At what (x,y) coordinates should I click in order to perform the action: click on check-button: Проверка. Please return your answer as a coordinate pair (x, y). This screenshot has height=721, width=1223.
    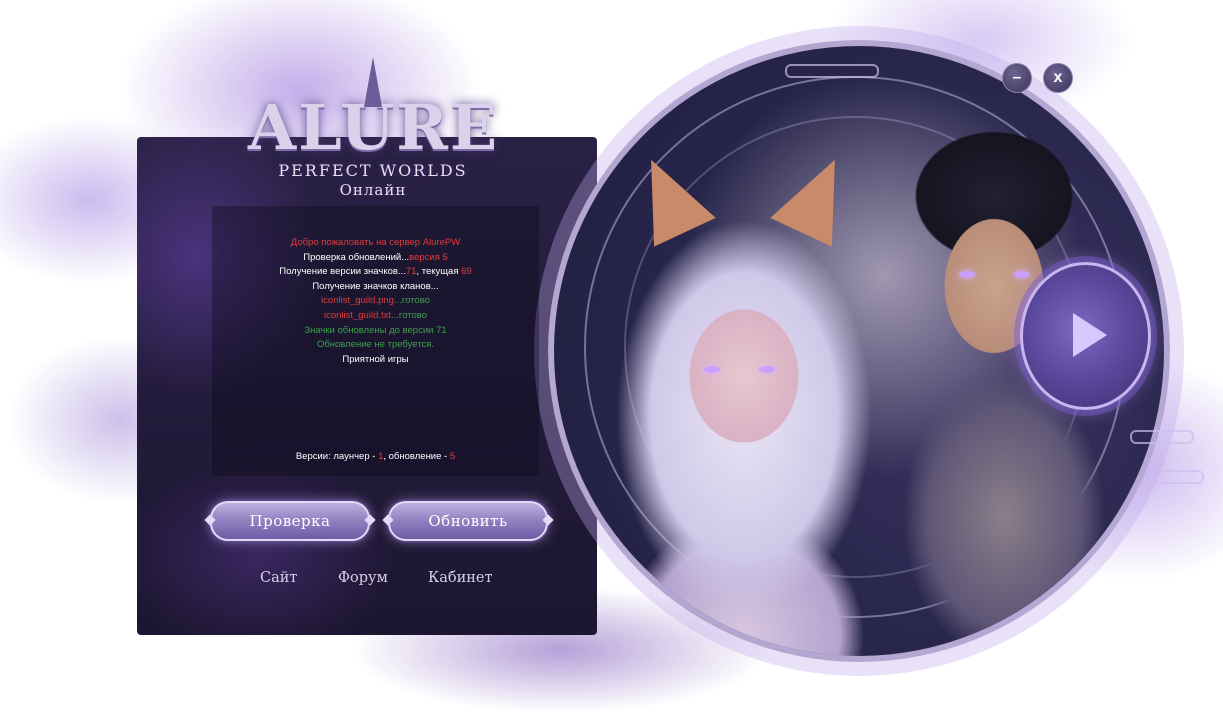
    Looking at the image, I should click on (290, 521).